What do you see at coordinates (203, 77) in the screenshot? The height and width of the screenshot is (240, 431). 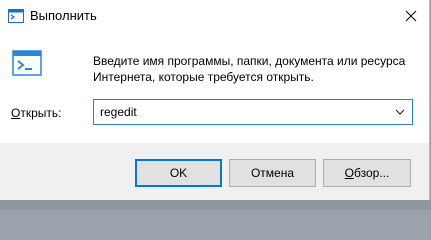 I see `description-line-2: Интернета, которые требуется открыть.` at bounding box center [203, 77].